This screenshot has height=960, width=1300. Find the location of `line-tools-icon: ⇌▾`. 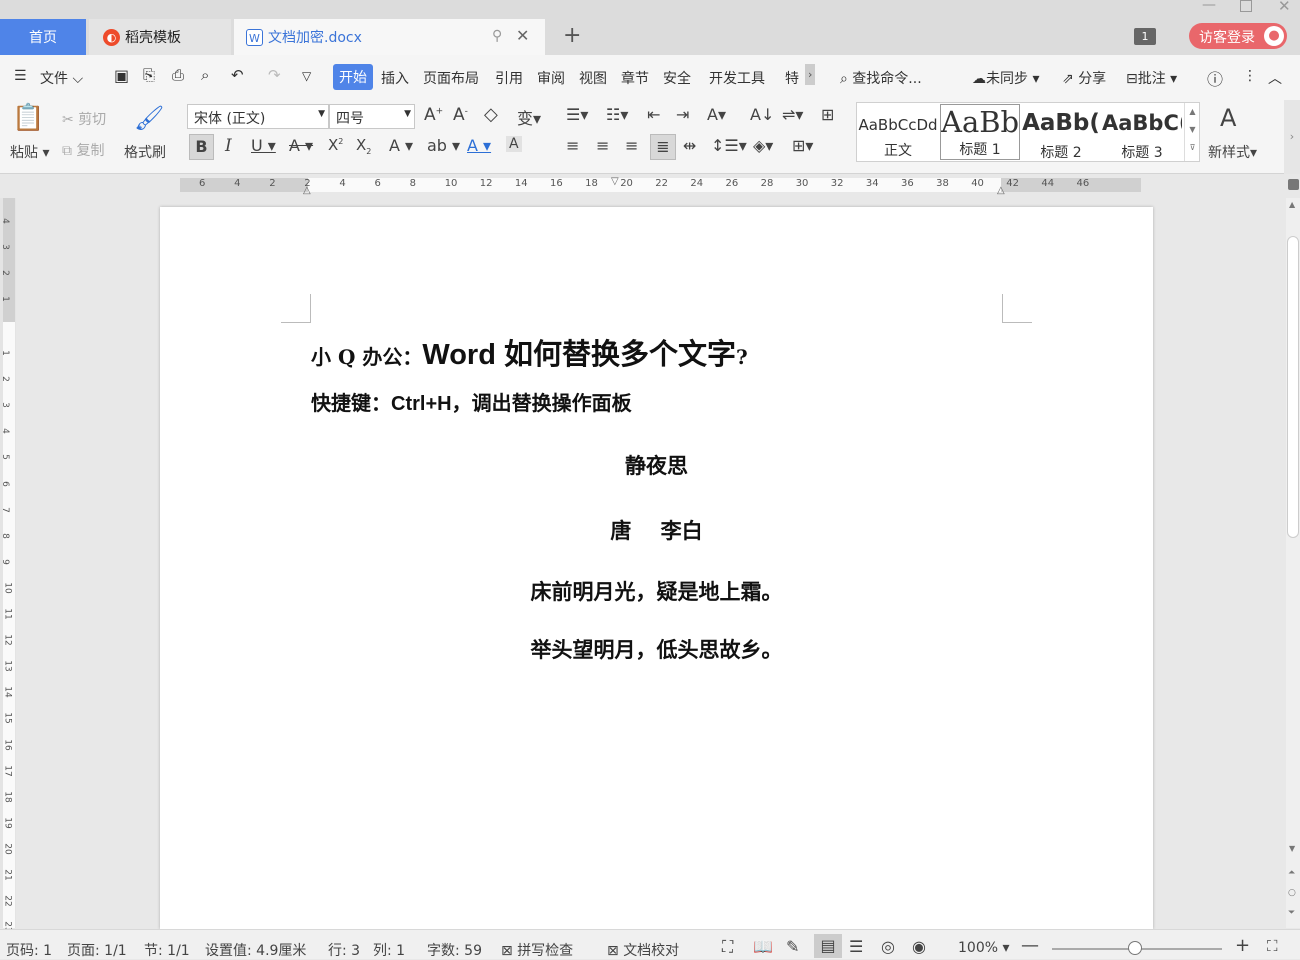

line-tools-icon: ⇌▾ is located at coordinates (792, 114).